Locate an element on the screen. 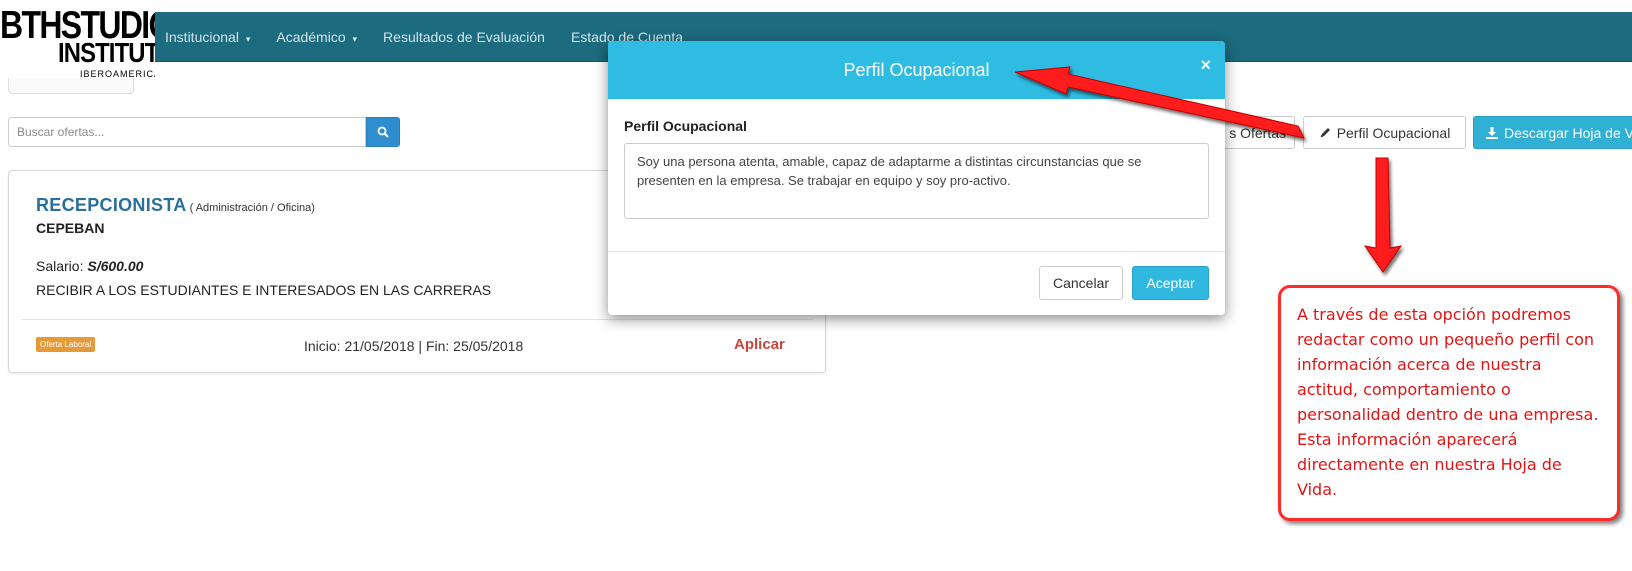  search-input is located at coordinates (187, 132).